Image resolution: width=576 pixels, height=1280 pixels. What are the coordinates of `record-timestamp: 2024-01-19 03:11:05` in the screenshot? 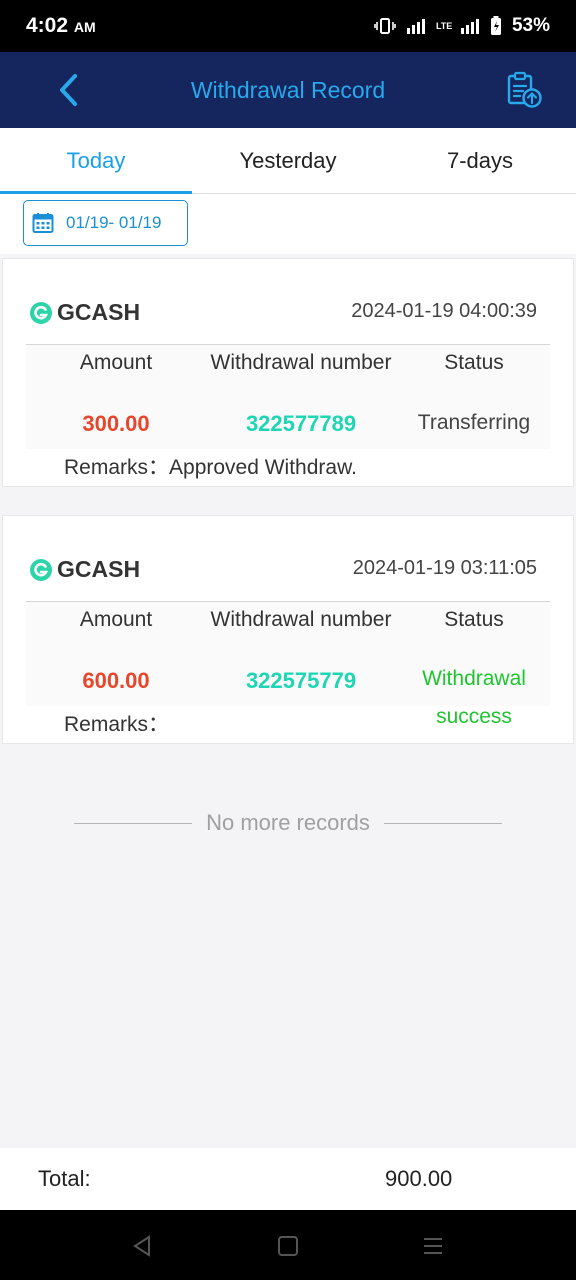 It's located at (444, 568).